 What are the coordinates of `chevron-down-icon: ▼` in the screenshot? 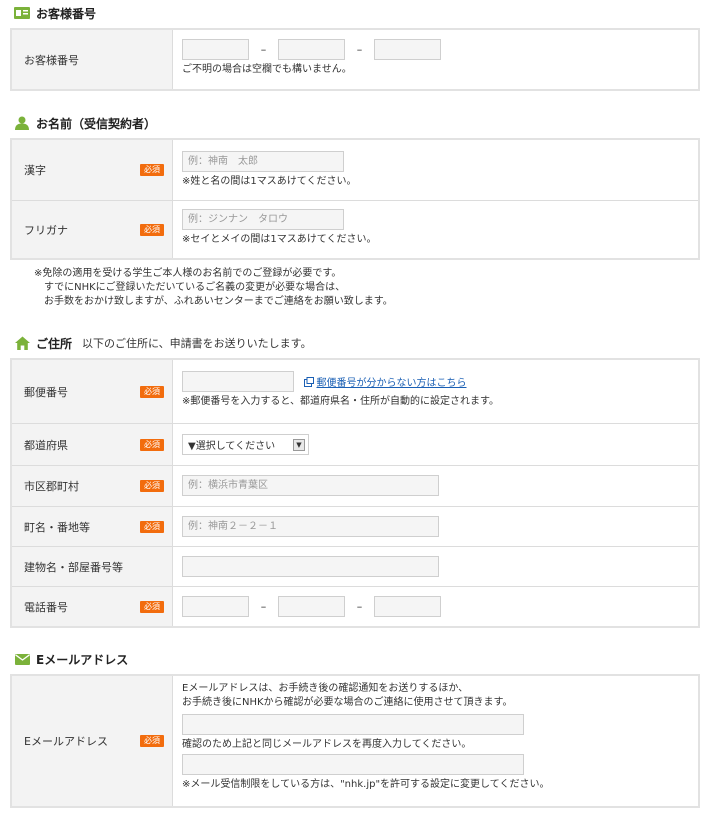 It's located at (299, 444).